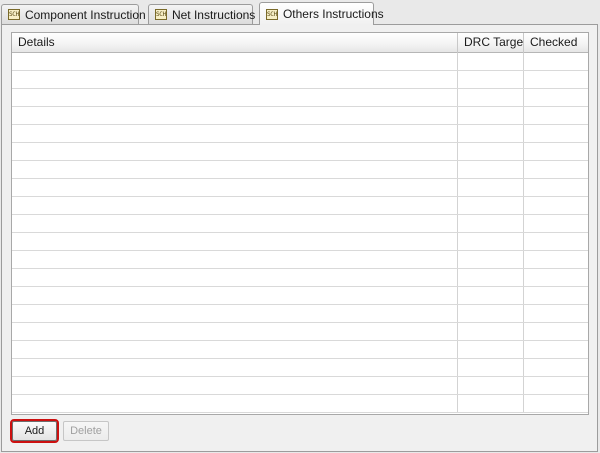 The image size is (600, 453). Describe the element at coordinates (85, 14) in the screenshot. I see `tab-label: Component Instruction` at that location.